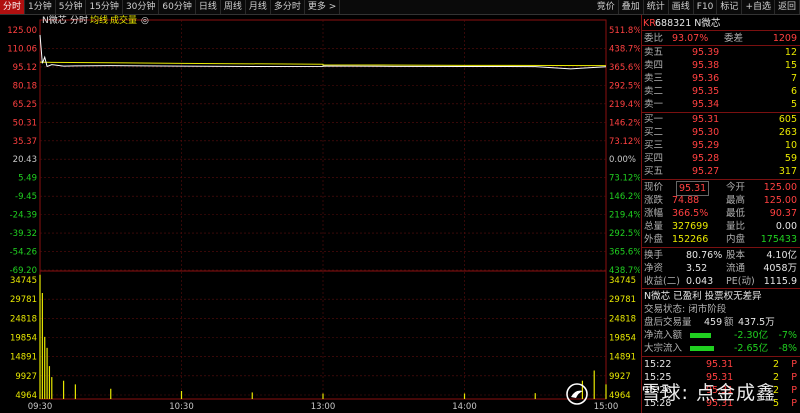 This screenshot has height=413, width=800. What do you see at coordinates (606, 7) in the screenshot?
I see `toolbar-action-0: 竞价` at bounding box center [606, 7].